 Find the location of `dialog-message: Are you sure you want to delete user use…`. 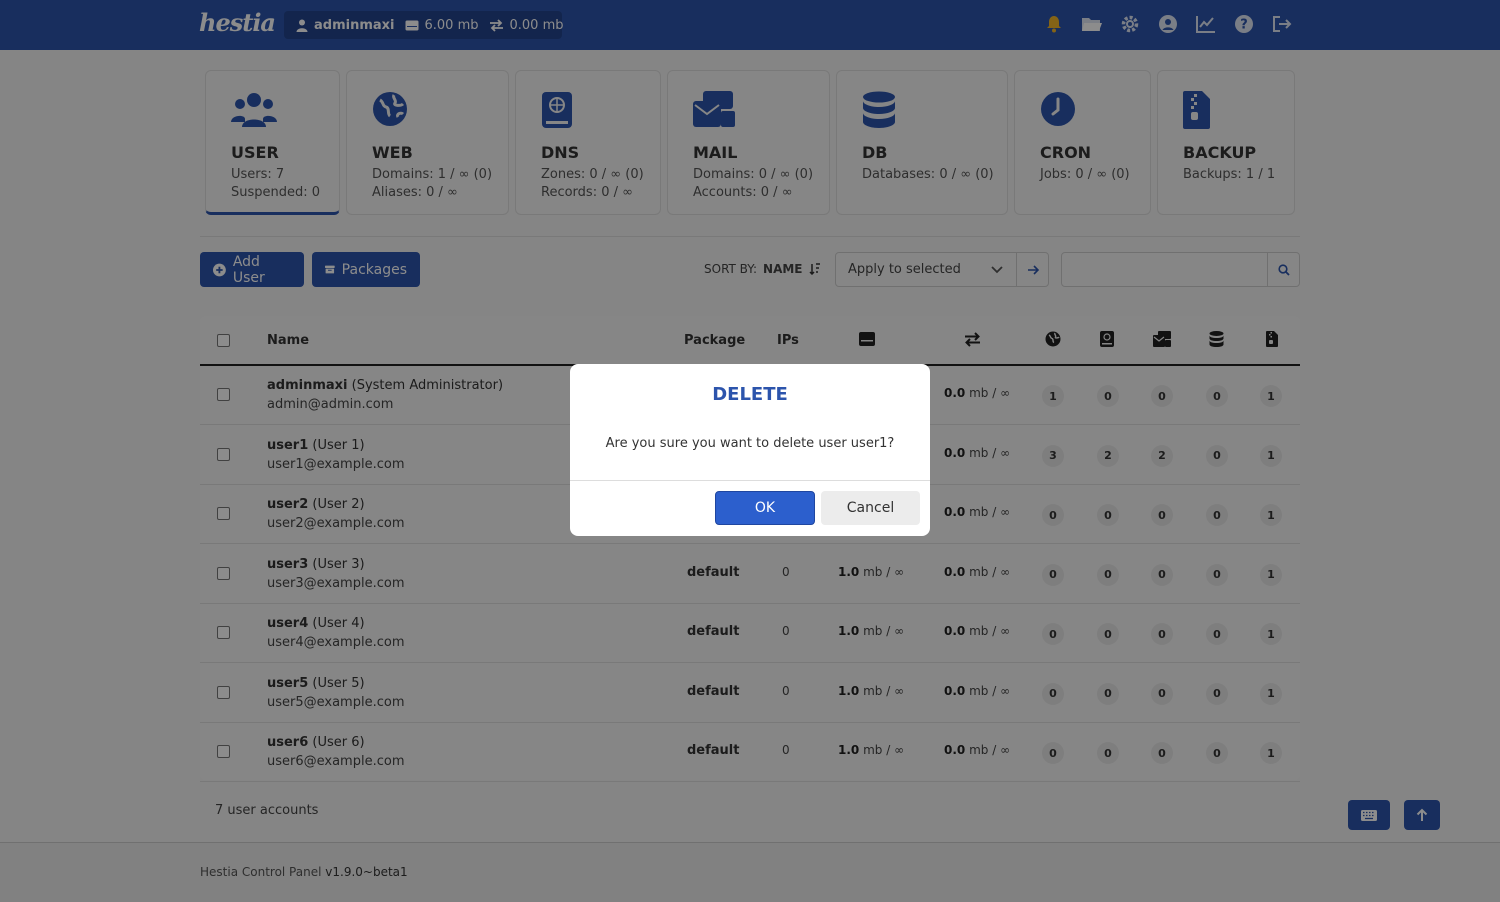

dialog-message: Are you sure you want to delete user use… is located at coordinates (750, 443).